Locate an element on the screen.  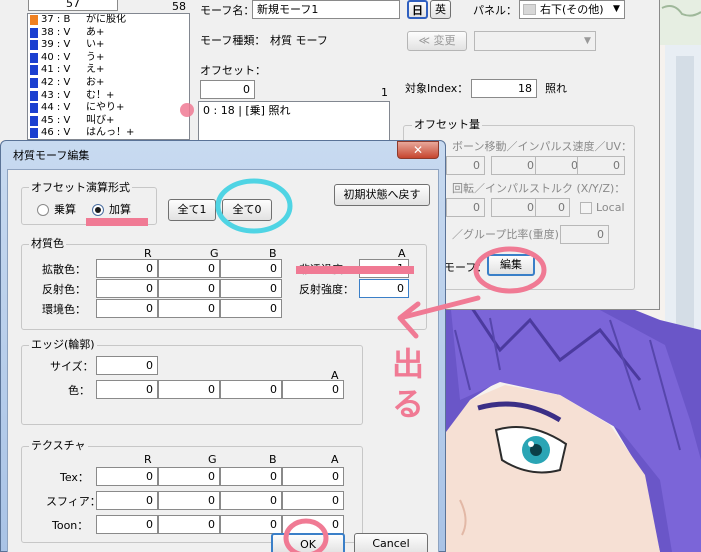
sphere-b: 0 is located at coordinates (251, 500).